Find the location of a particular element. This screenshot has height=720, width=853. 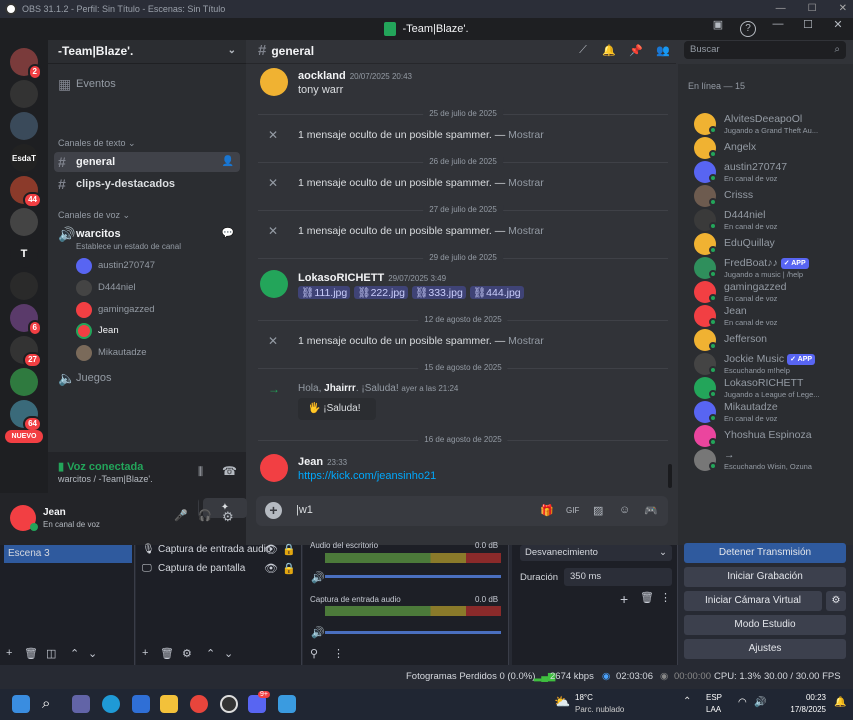

channel-clips: # clips-y-destacados is located at coordinates (147, 184).